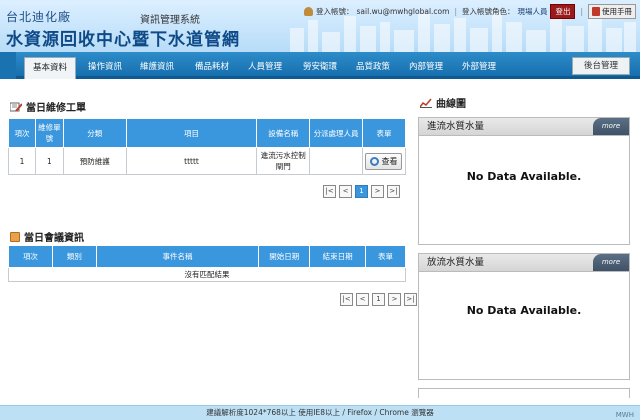 The image size is (640, 420). I want to click on tab-maintenance-info: 維護資訊, so click(157, 67).